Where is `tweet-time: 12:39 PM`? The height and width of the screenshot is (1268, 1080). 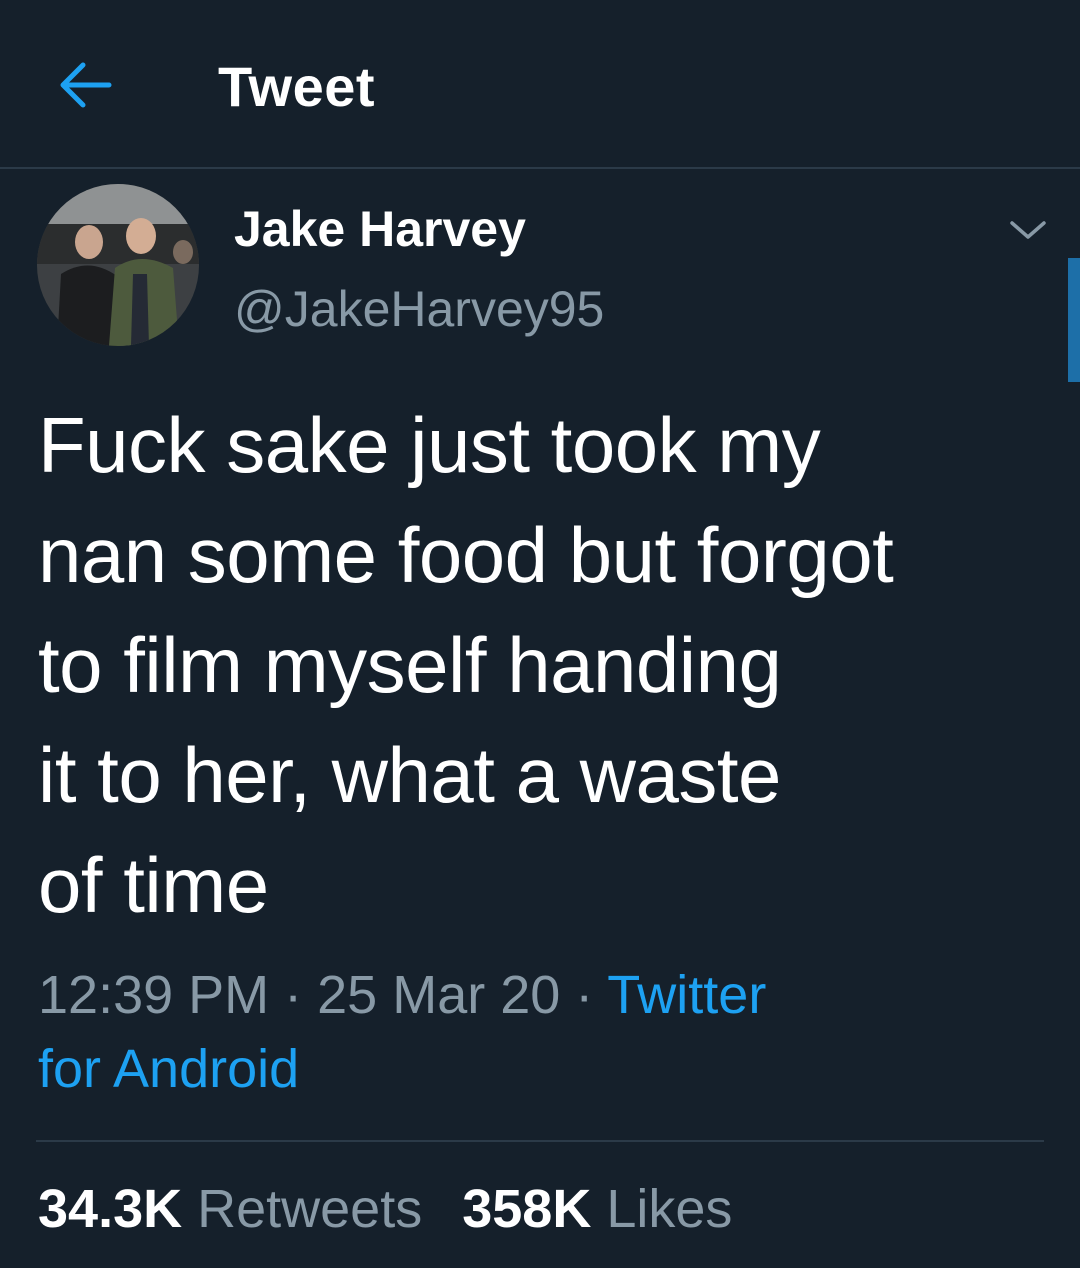
tweet-time: 12:39 PM is located at coordinates (154, 995).